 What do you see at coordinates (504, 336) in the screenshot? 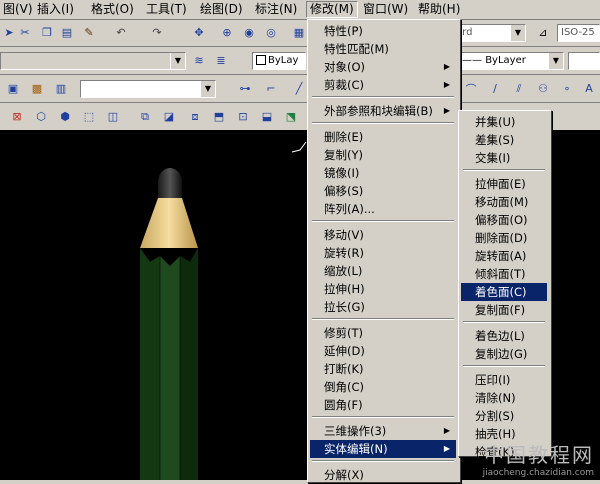
I see `solid-edit-menu-item: 着色边(L)` at bounding box center [504, 336].